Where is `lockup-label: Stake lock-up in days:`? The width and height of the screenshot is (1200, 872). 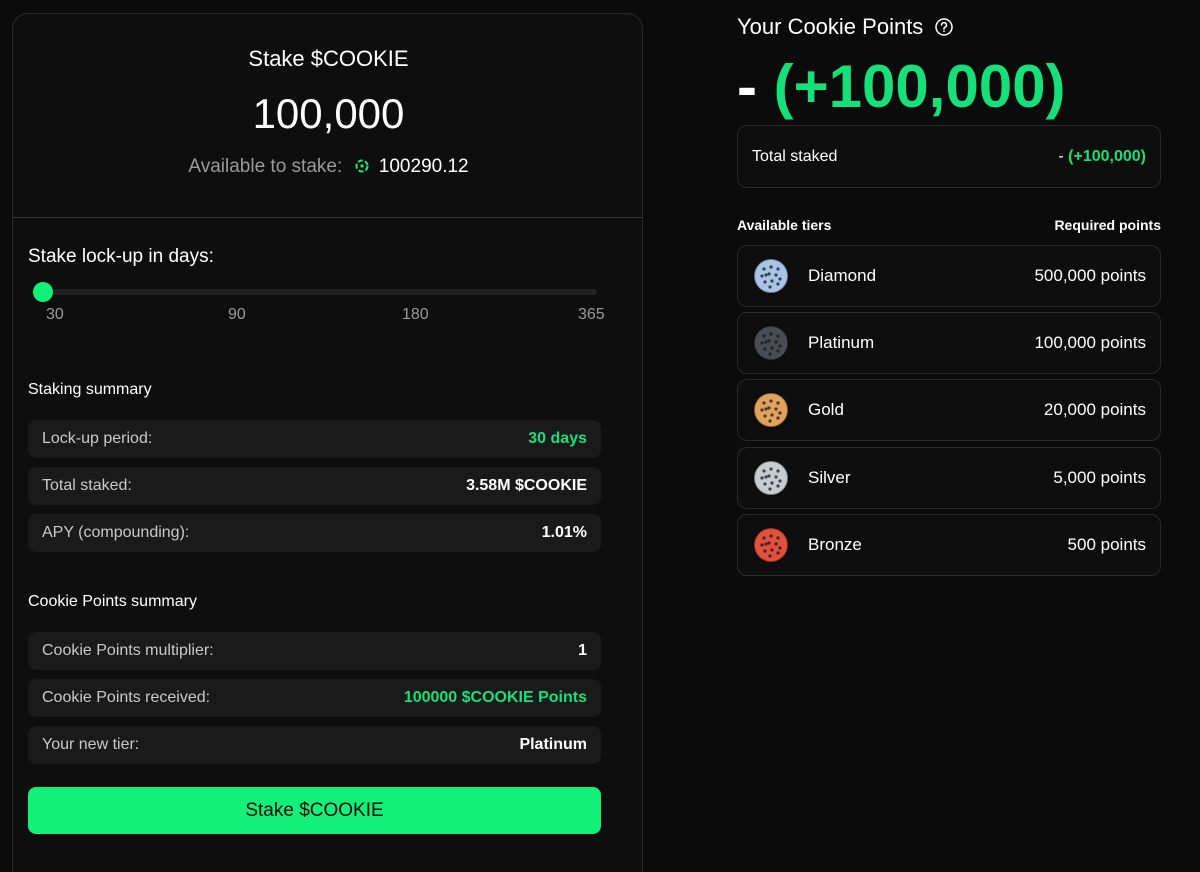
lockup-label: Stake lock-up in days: is located at coordinates (121, 256).